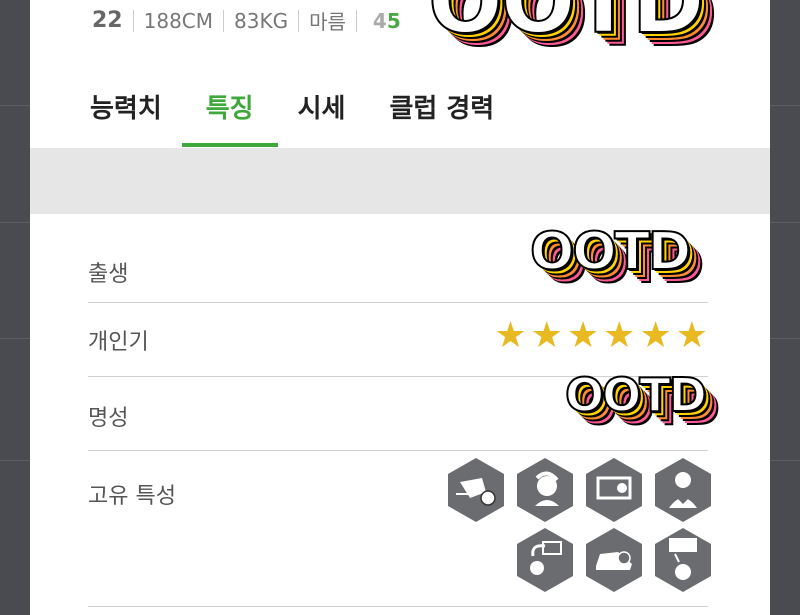 The height and width of the screenshot is (615, 800). Describe the element at coordinates (614, 560) in the screenshot. I see `boot-icon` at that location.